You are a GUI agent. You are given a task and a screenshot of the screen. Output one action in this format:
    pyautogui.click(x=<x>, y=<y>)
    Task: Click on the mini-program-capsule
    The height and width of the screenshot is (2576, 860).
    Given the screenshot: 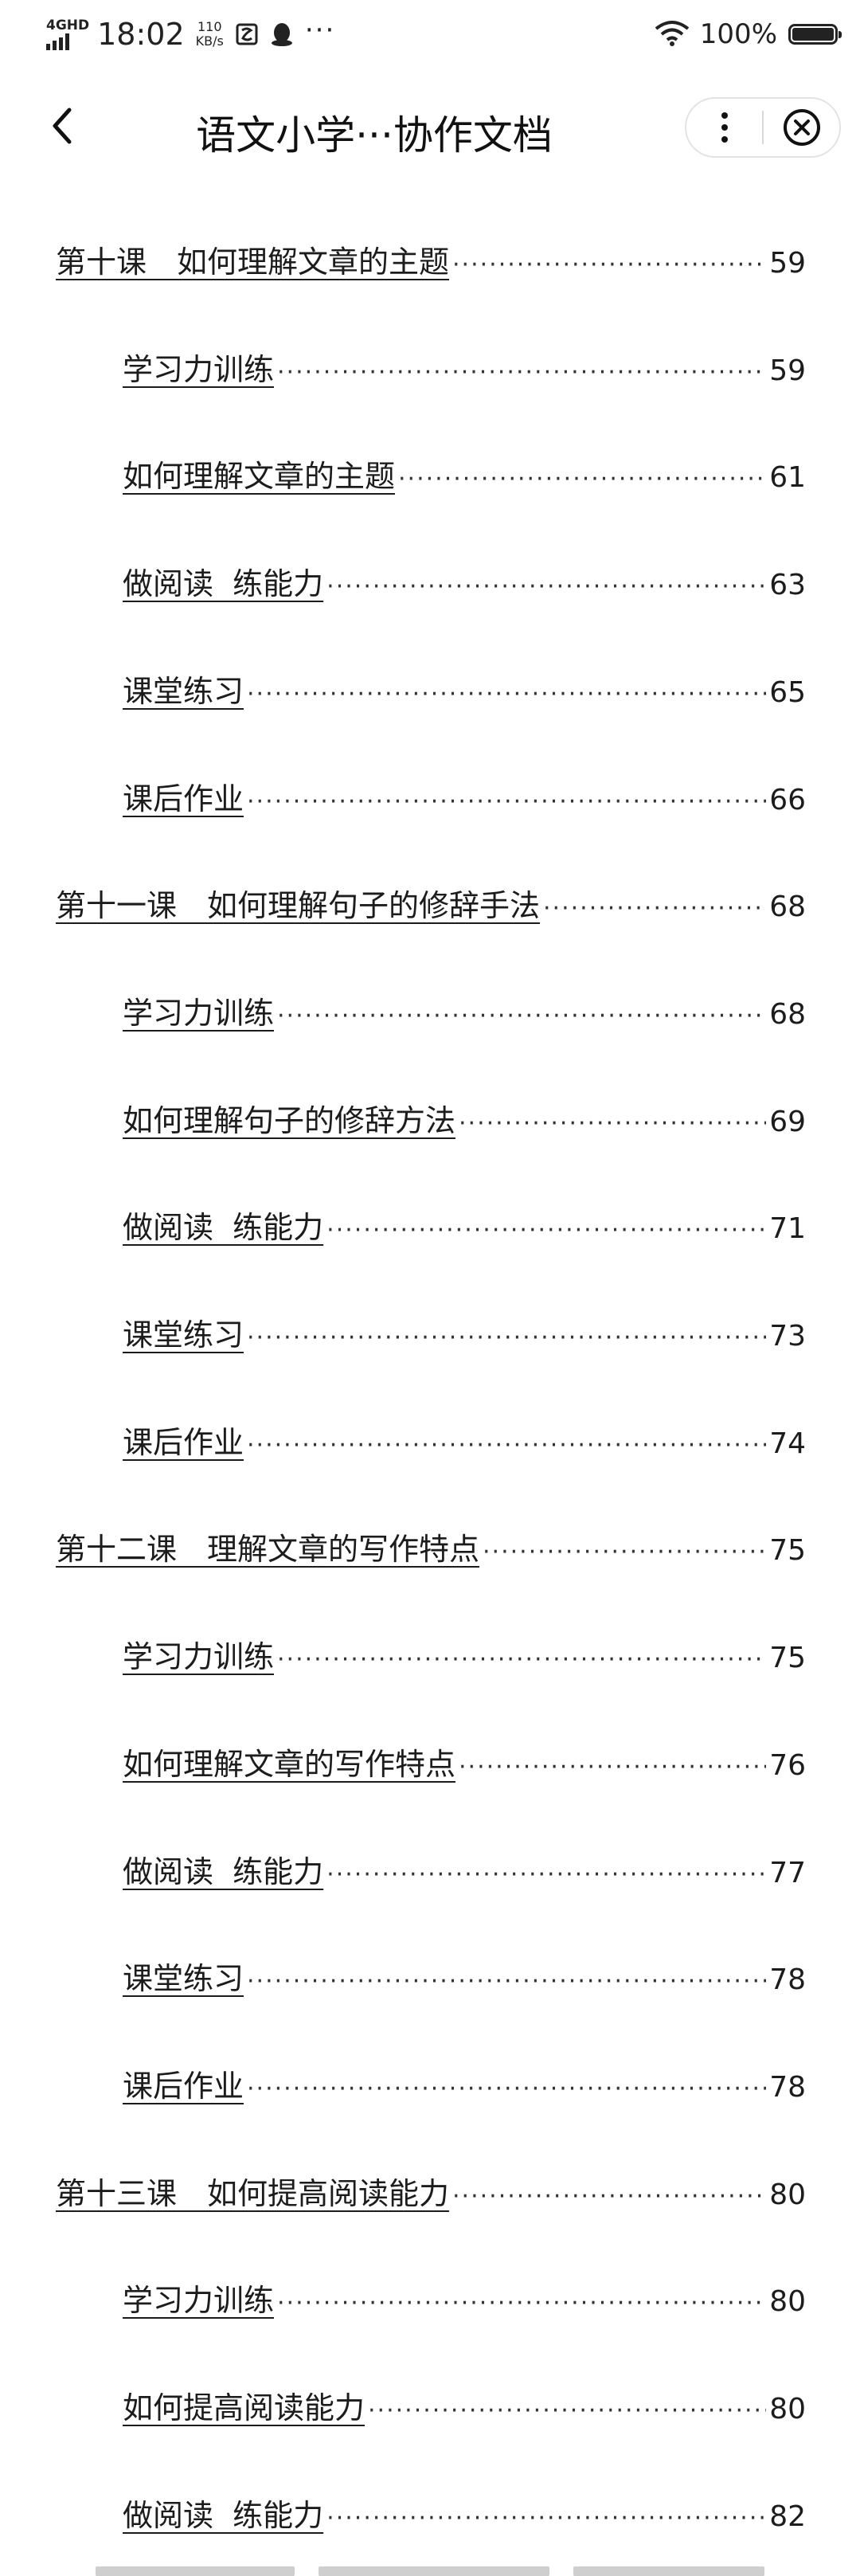 What is the action you would take?
    pyautogui.click(x=763, y=127)
    